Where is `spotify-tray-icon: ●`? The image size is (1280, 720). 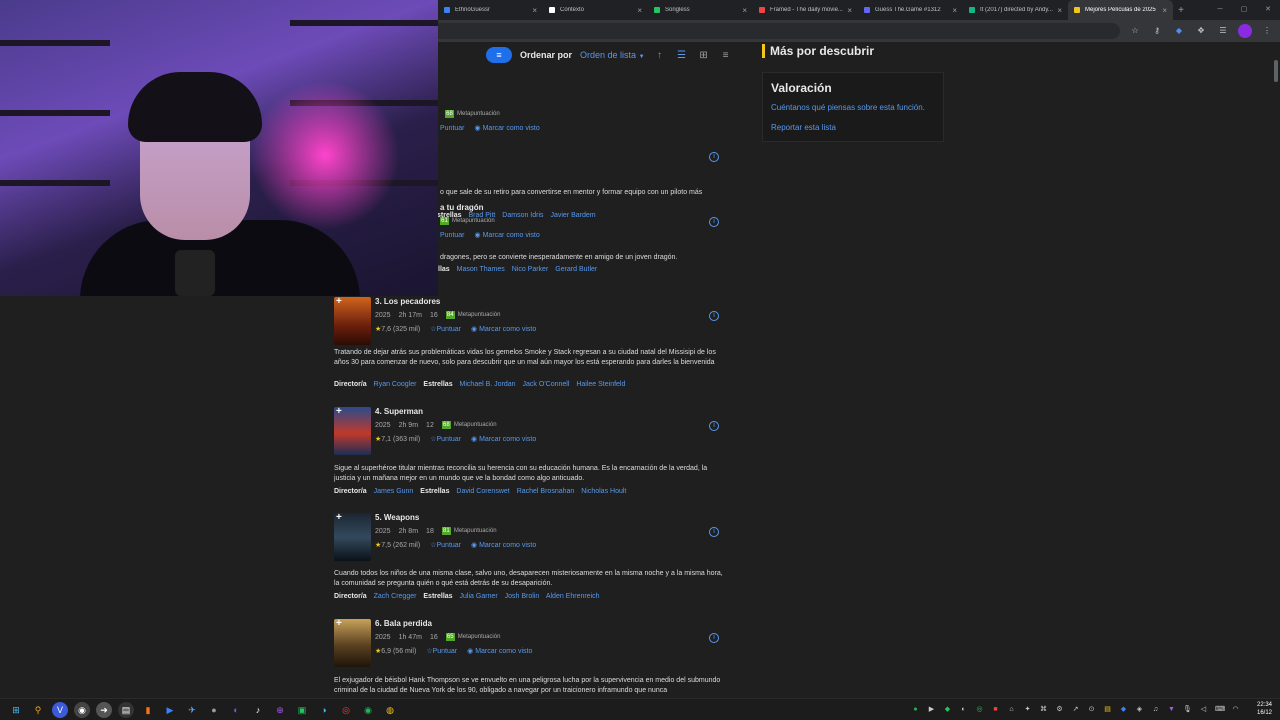
spotify-tray-icon: ● is located at coordinates (915, 709).